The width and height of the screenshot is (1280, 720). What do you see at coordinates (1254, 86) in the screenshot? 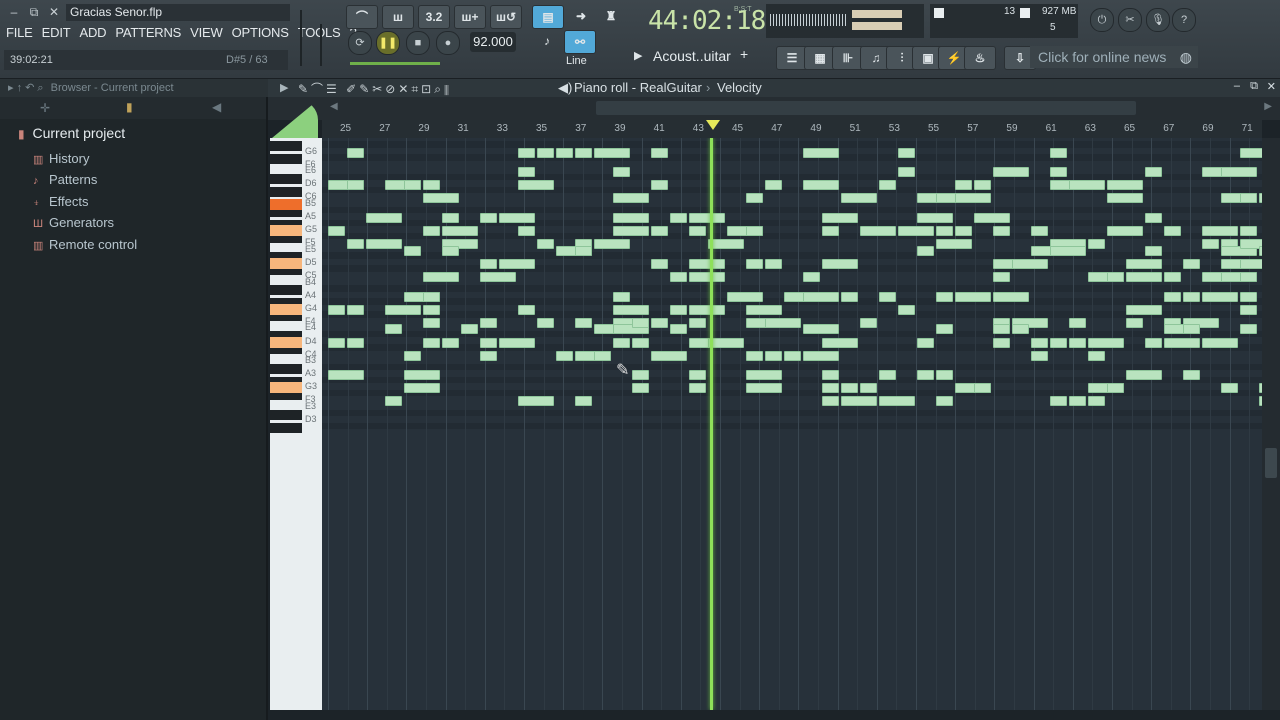
I see `restore-icon: ⧉` at bounding box center [1254, 86].